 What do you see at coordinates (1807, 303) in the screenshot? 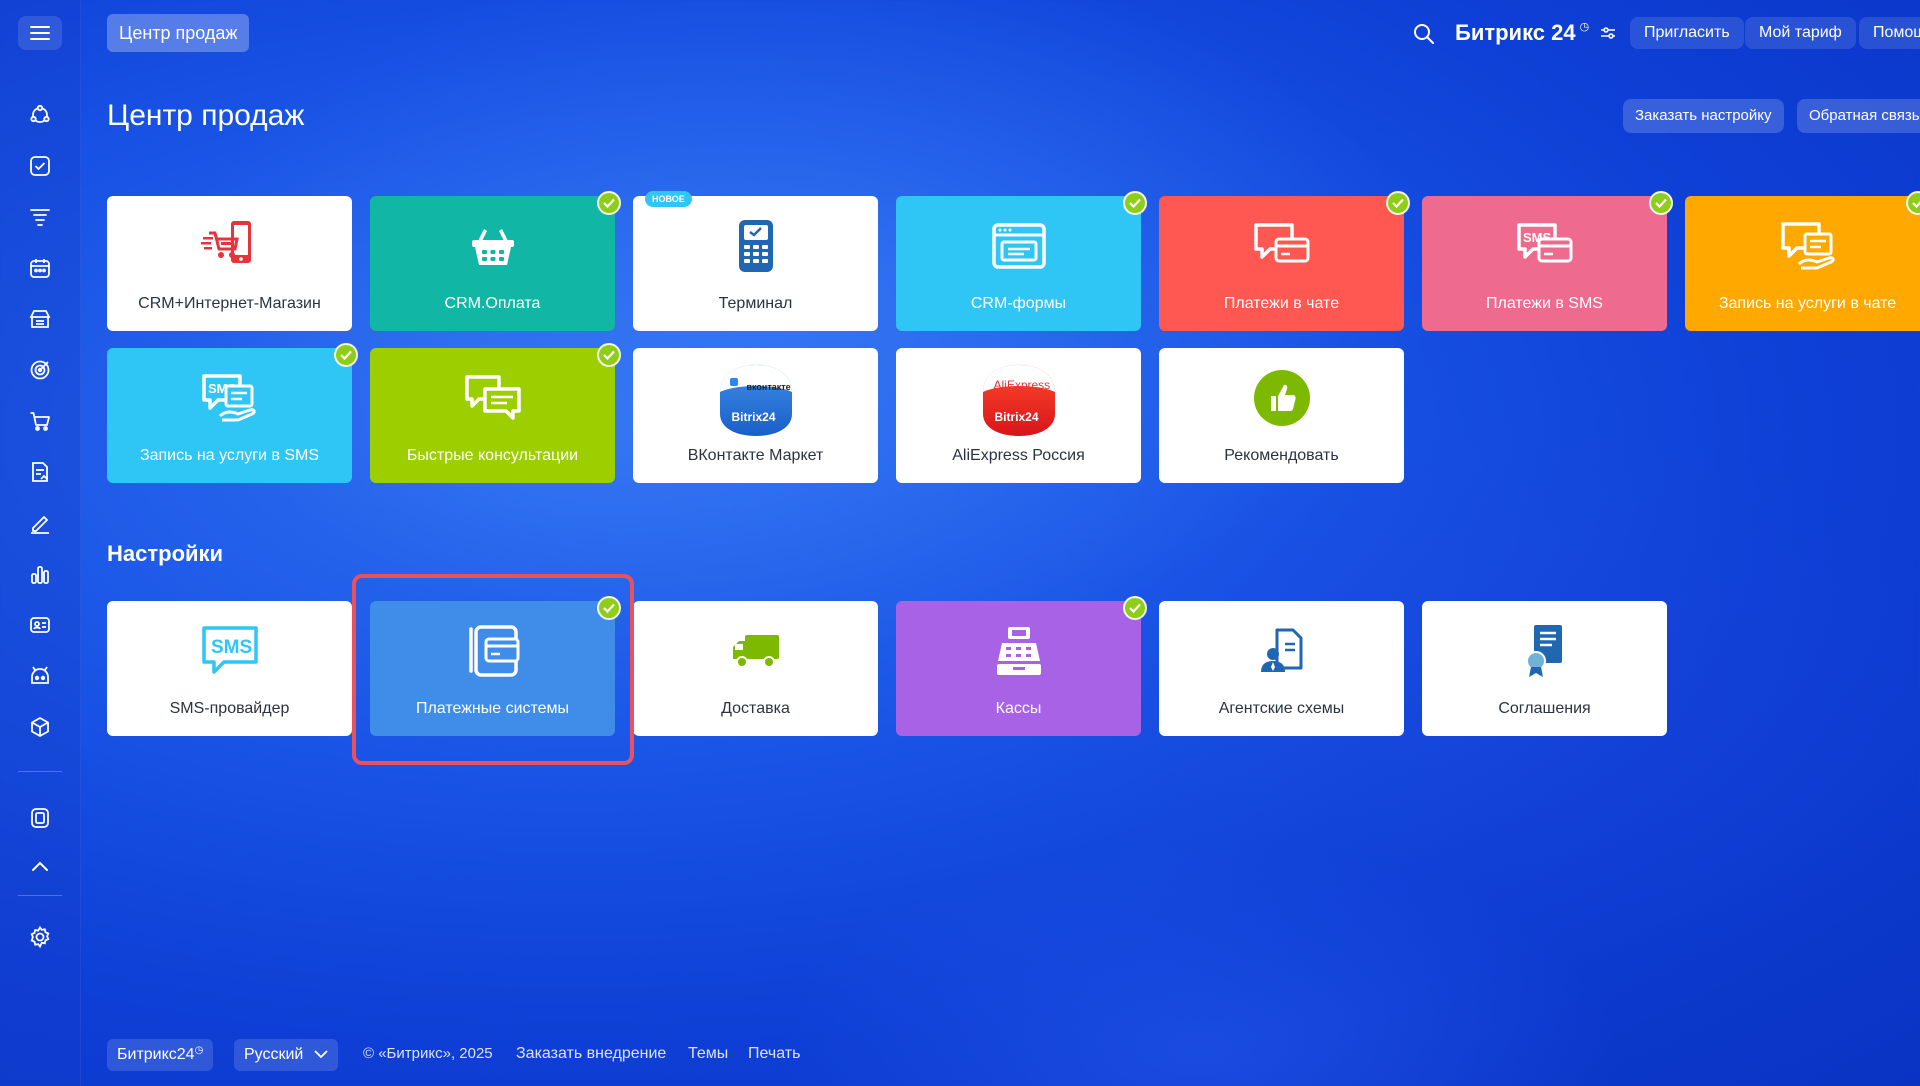
I see `tile-label: Запись на услуги в чате` at bounding box center [1807, 303].